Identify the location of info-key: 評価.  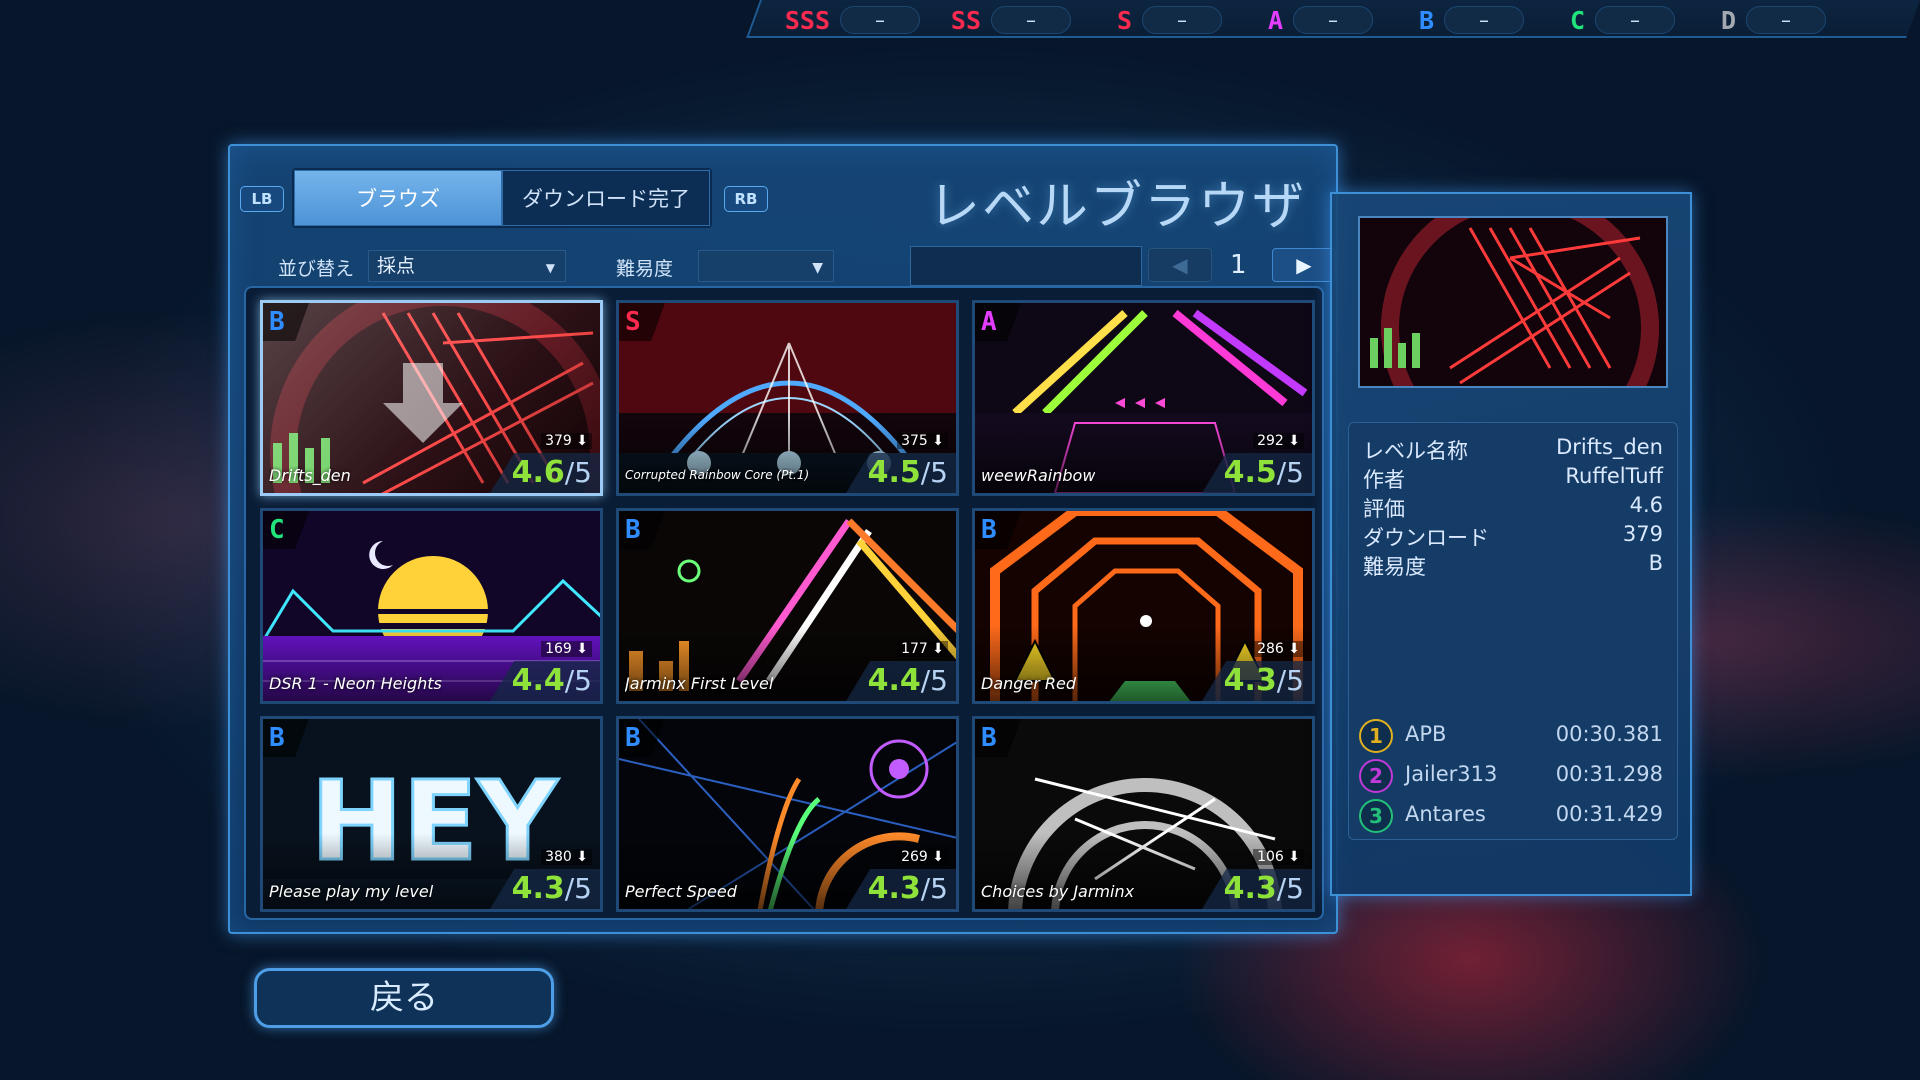
(1384, 509).